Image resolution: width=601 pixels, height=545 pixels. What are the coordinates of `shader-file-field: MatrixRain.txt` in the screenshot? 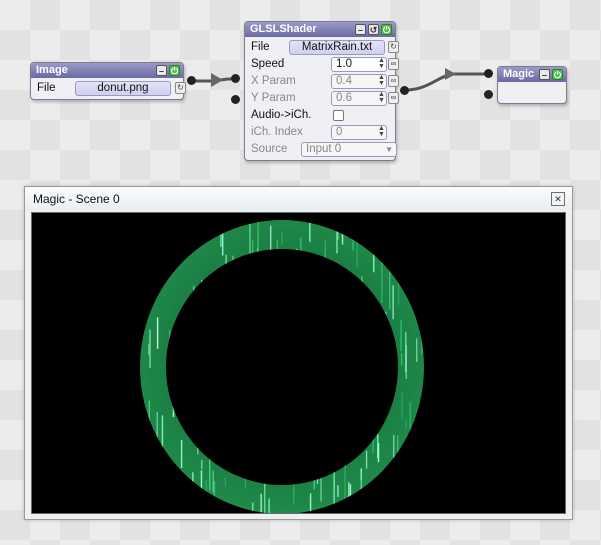 It's located at (337, 47).